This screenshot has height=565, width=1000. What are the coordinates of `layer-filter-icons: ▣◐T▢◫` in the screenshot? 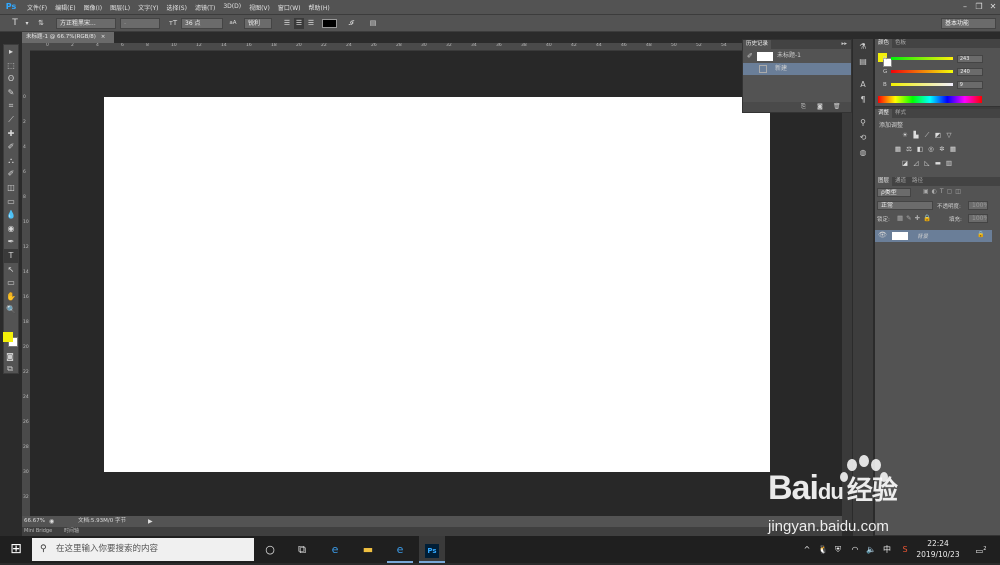 It's located at (943, 191).